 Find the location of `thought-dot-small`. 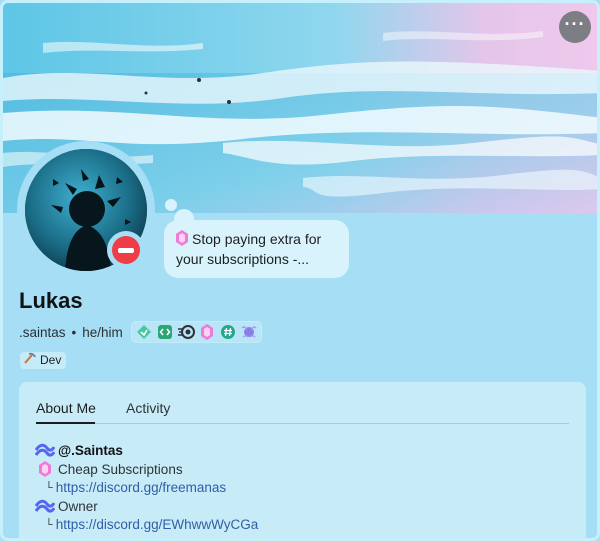

thought-dot-small is located at coordinates (171, 205).